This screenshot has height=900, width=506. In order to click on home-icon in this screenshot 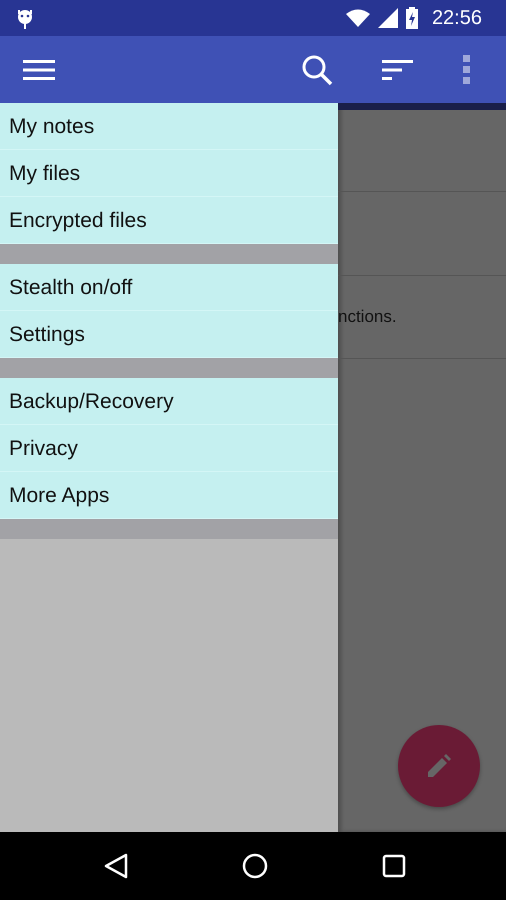, I will do `click(255, 866)`.